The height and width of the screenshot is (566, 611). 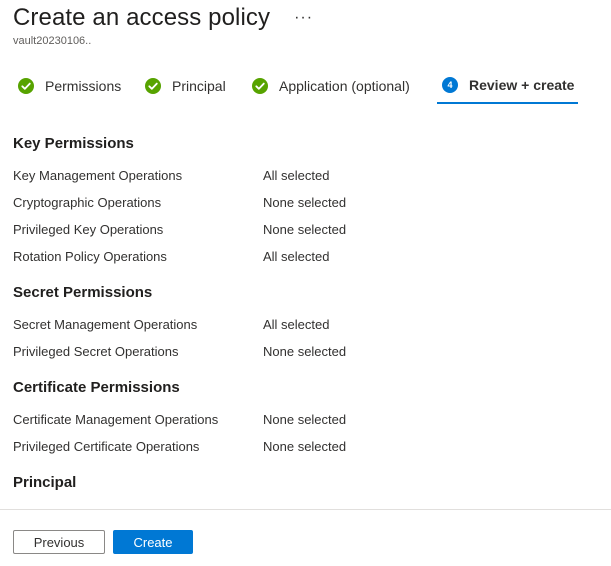 I want to click on tab-principal: Principal, so click(x=185, y=86).